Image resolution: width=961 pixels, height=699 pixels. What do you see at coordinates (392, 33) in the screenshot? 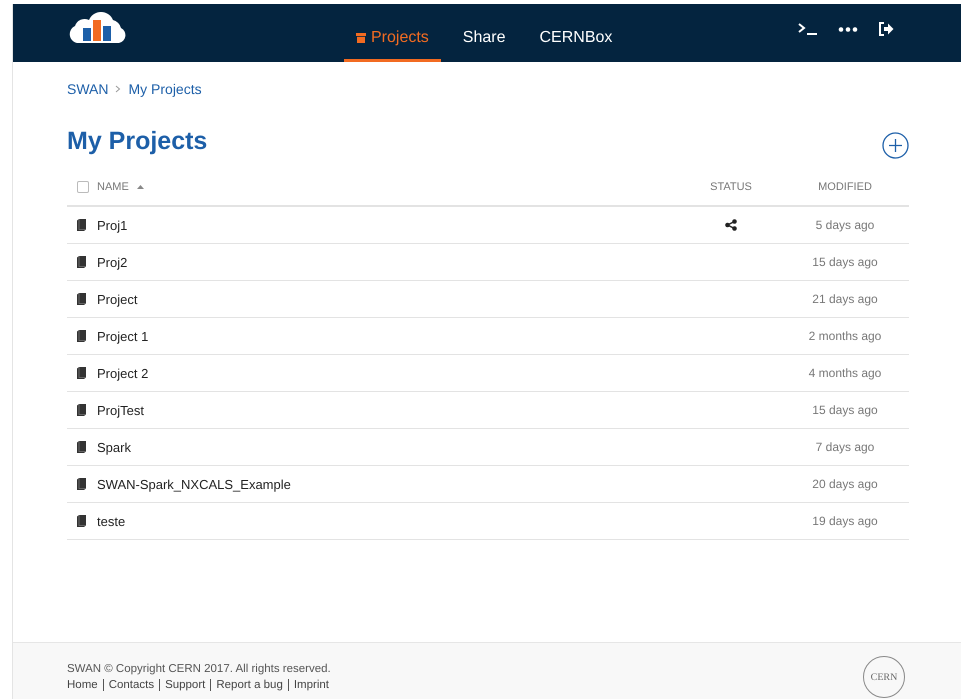
I see `nav-tab: Projects` at bounding box center [392, 33].